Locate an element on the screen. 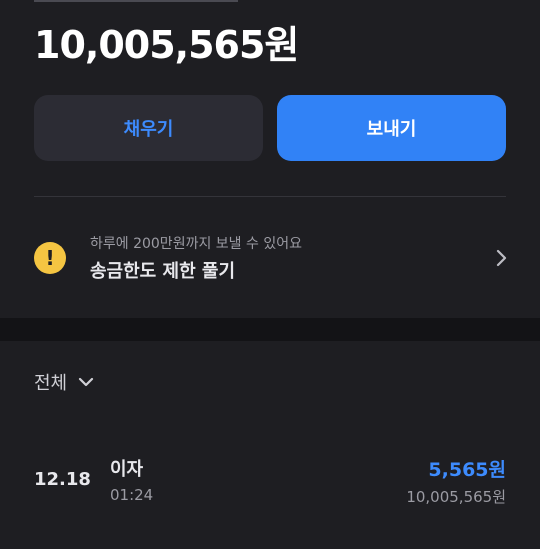  limit-title: 송금한도 제한 풀기 is located at coordinates (163, 271).